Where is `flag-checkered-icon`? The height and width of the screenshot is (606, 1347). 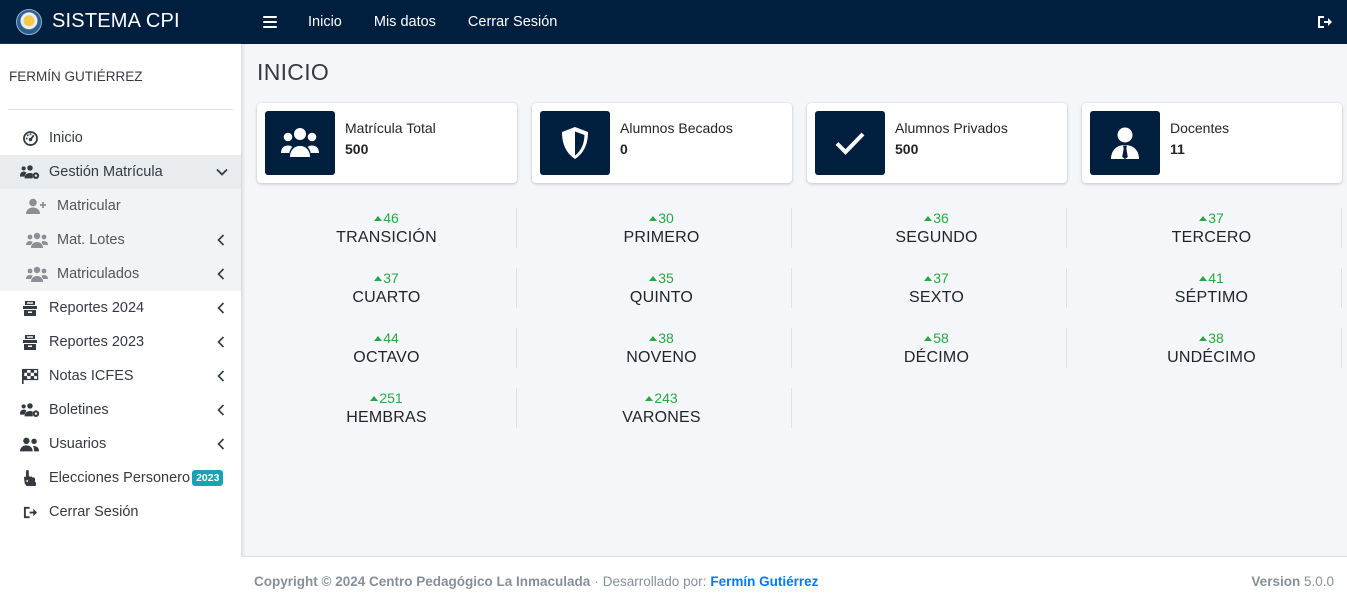
flag-checkered-icon is located at coordinates (30, 376).